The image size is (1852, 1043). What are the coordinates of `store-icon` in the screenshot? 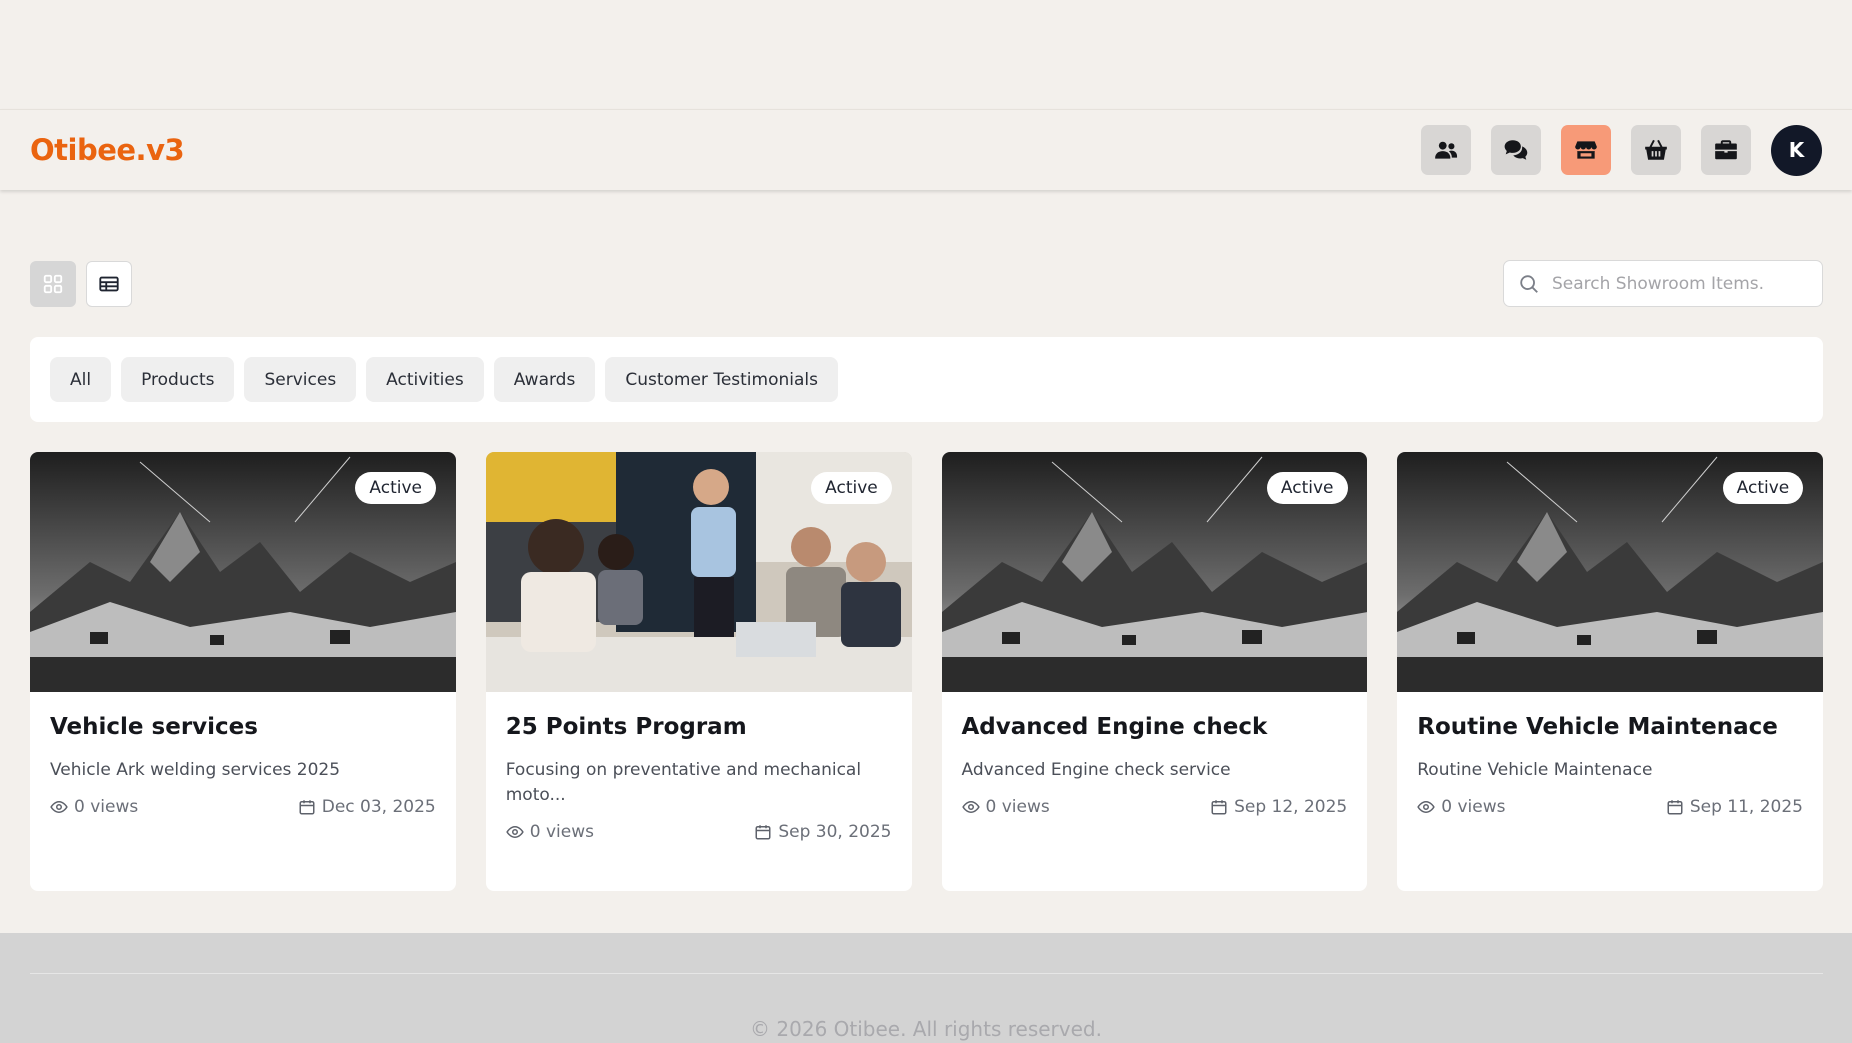 It's located at (1586, 150).